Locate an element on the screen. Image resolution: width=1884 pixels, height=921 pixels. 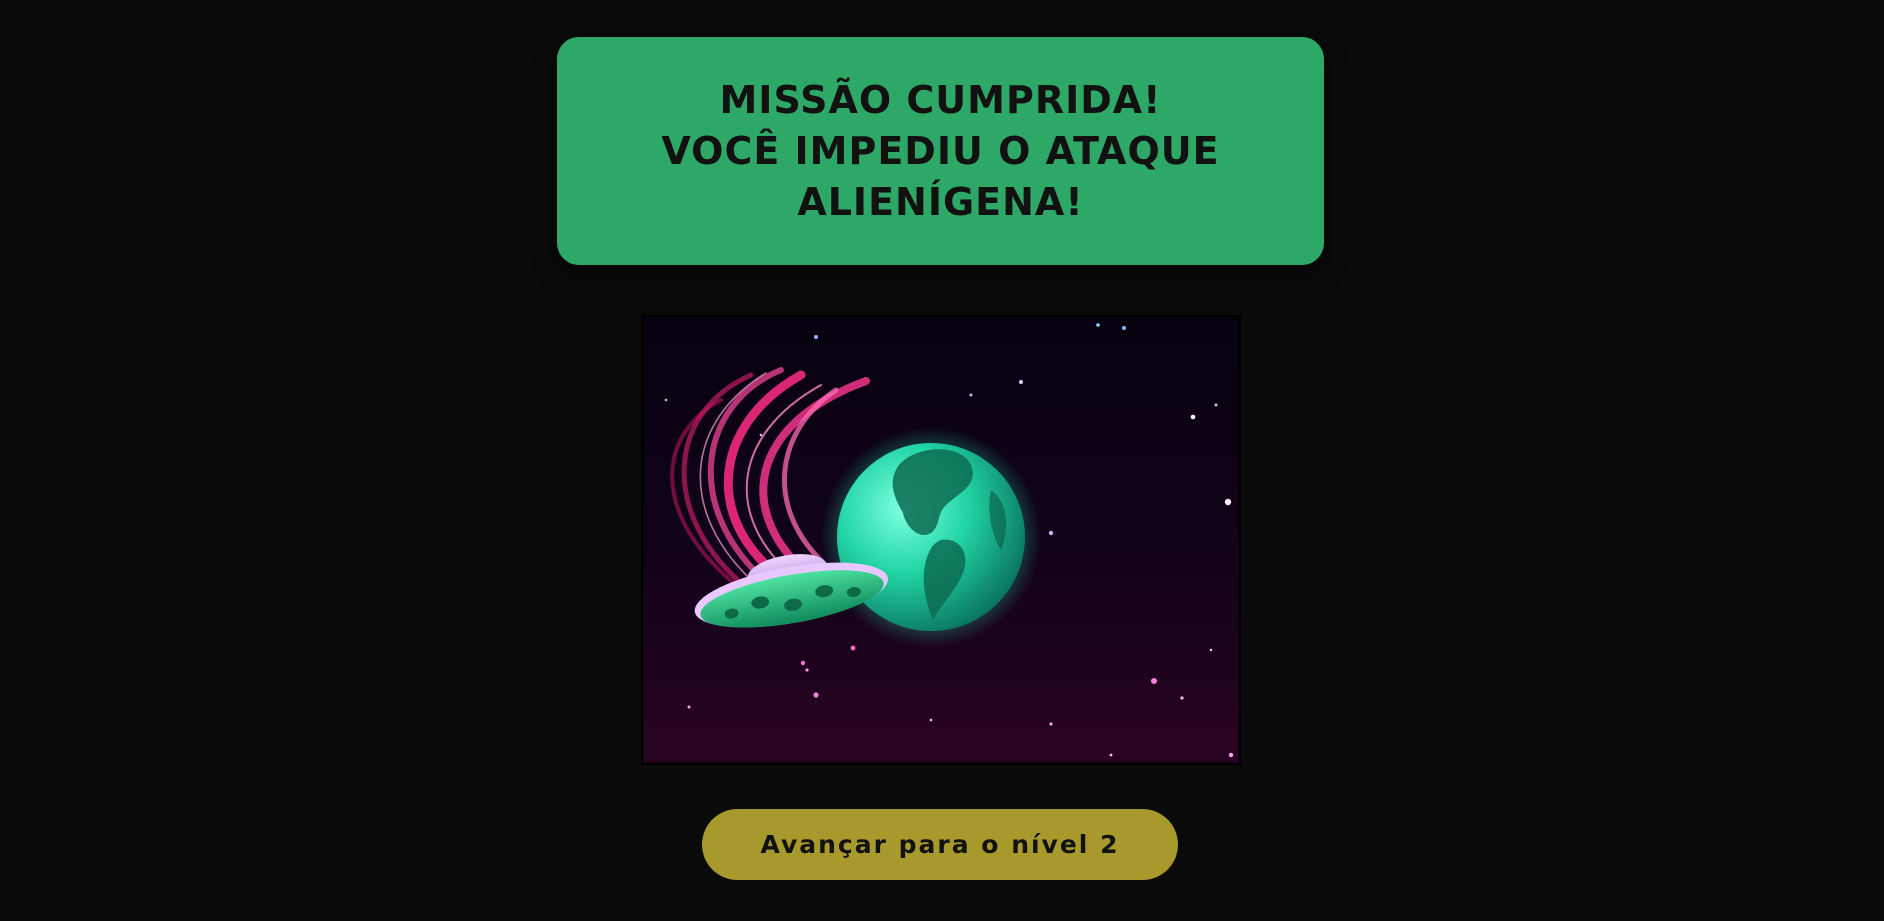
earth-globe-icon is located at coordinates (931, 537).